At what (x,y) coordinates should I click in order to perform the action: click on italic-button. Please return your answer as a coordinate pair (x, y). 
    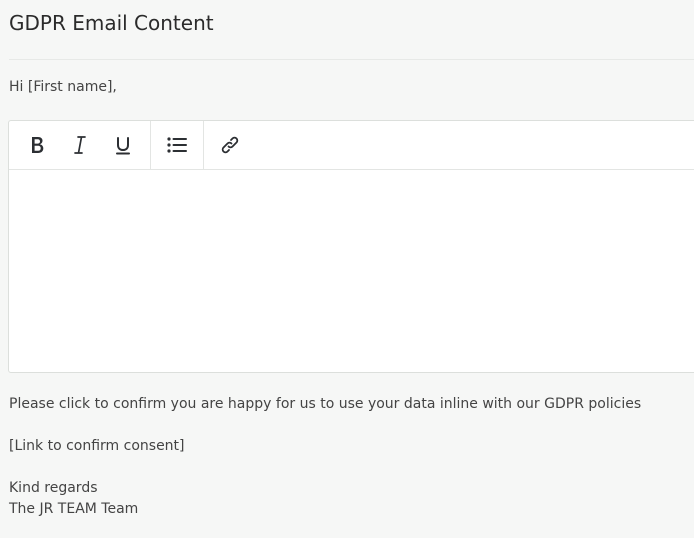
    Looking at the image, I should click on (79, 145).